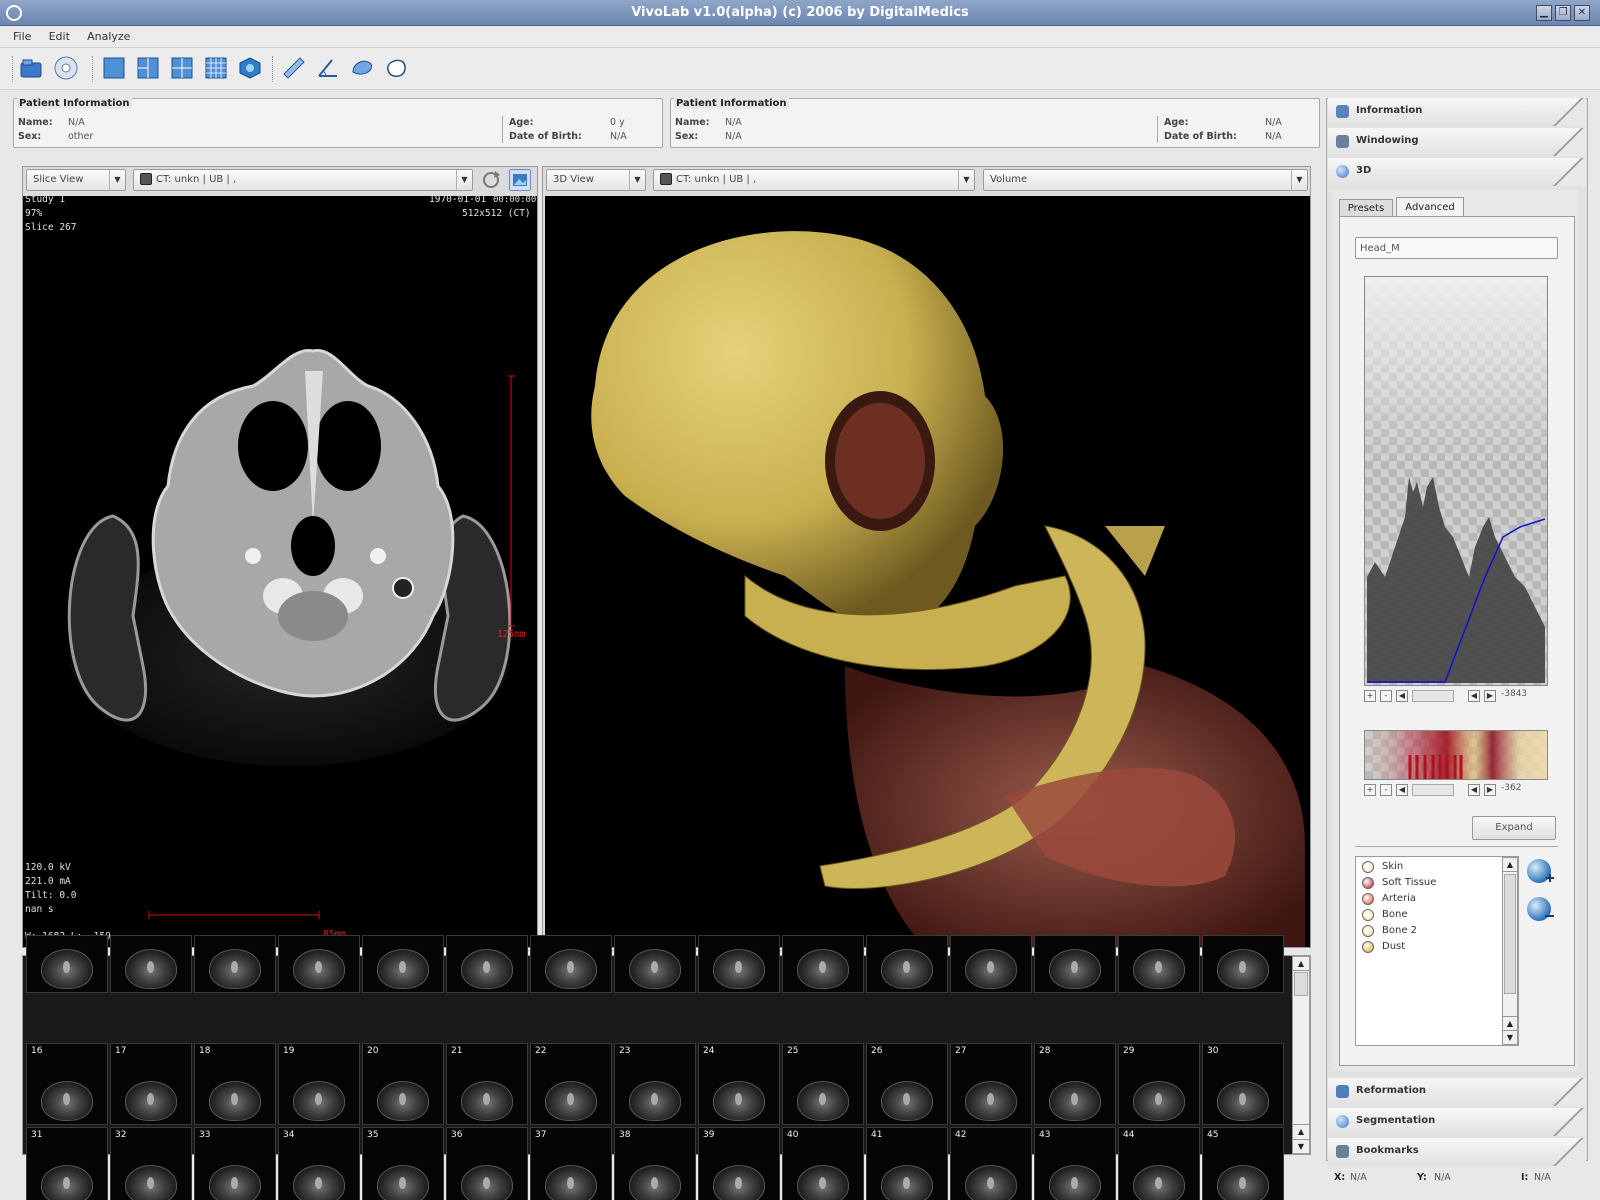  I want to click on 3d-view-button, so click(250, 68).